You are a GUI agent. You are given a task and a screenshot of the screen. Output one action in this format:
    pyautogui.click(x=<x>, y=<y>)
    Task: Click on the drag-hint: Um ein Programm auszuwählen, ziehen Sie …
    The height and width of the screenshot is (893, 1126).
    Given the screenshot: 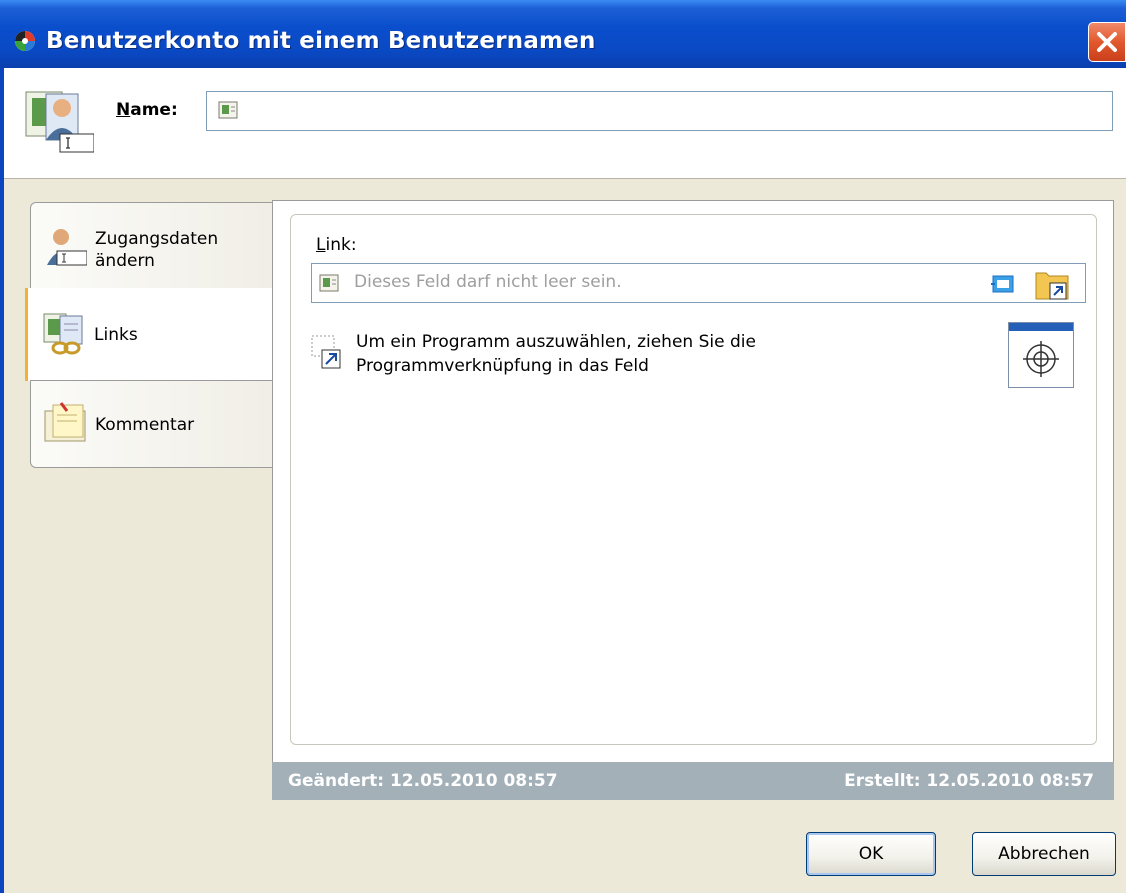 What is the action you would take?
    pyautogui.click(x=556, y=354)
    